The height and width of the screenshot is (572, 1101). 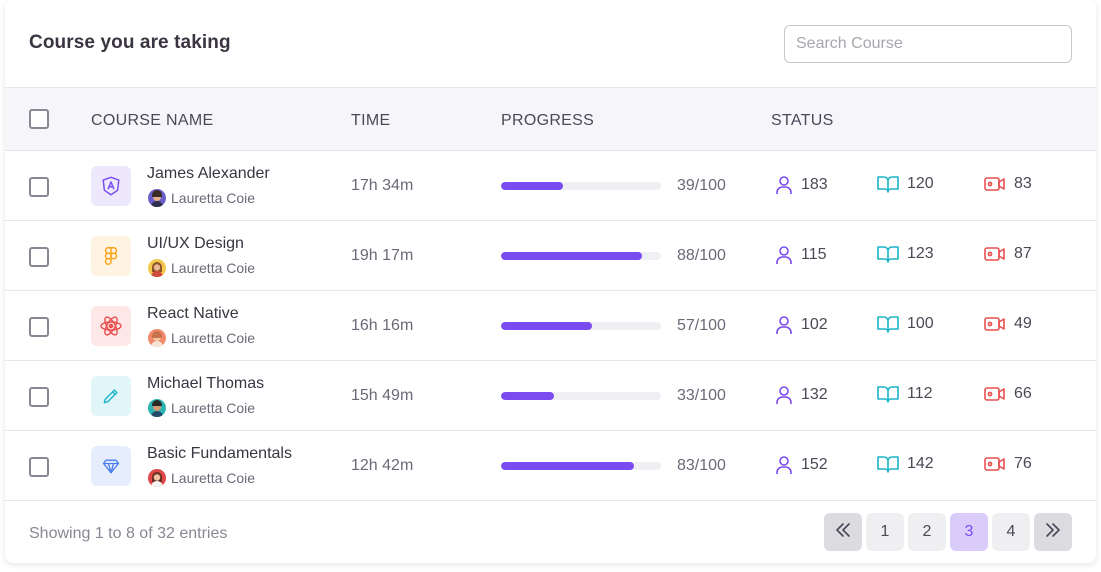 What do you see at coordinates (1008, 464) in the screenshot?
I see `videos-stat: 76` at bounding box center [1008, 464].